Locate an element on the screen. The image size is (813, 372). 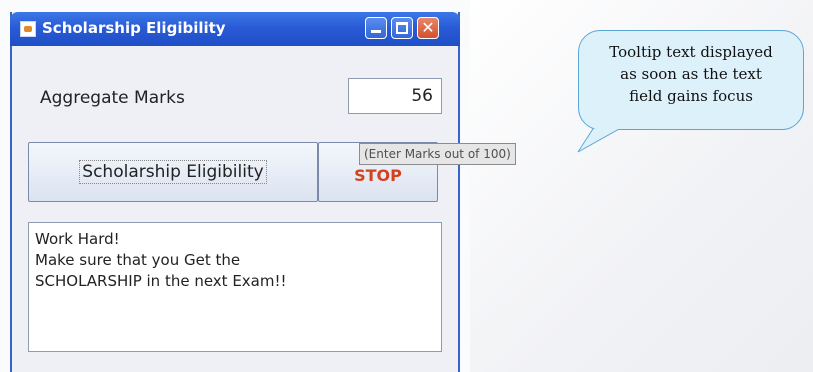
close-button: ✕ is located at coordinates (428, 28).